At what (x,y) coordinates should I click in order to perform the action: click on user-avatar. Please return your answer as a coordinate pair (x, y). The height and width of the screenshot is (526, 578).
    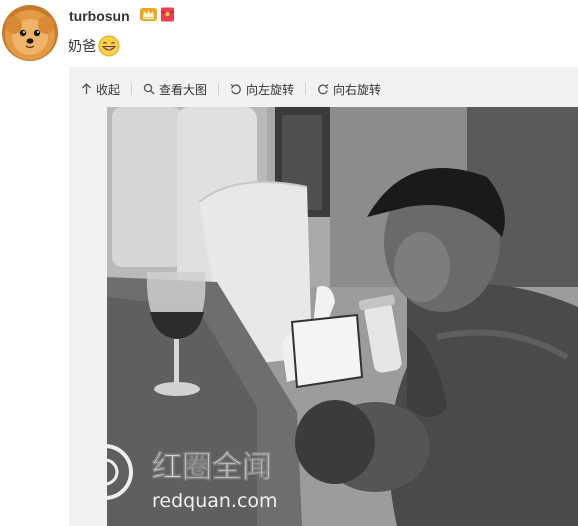
    Looking at the image, I should click on (30, 33).